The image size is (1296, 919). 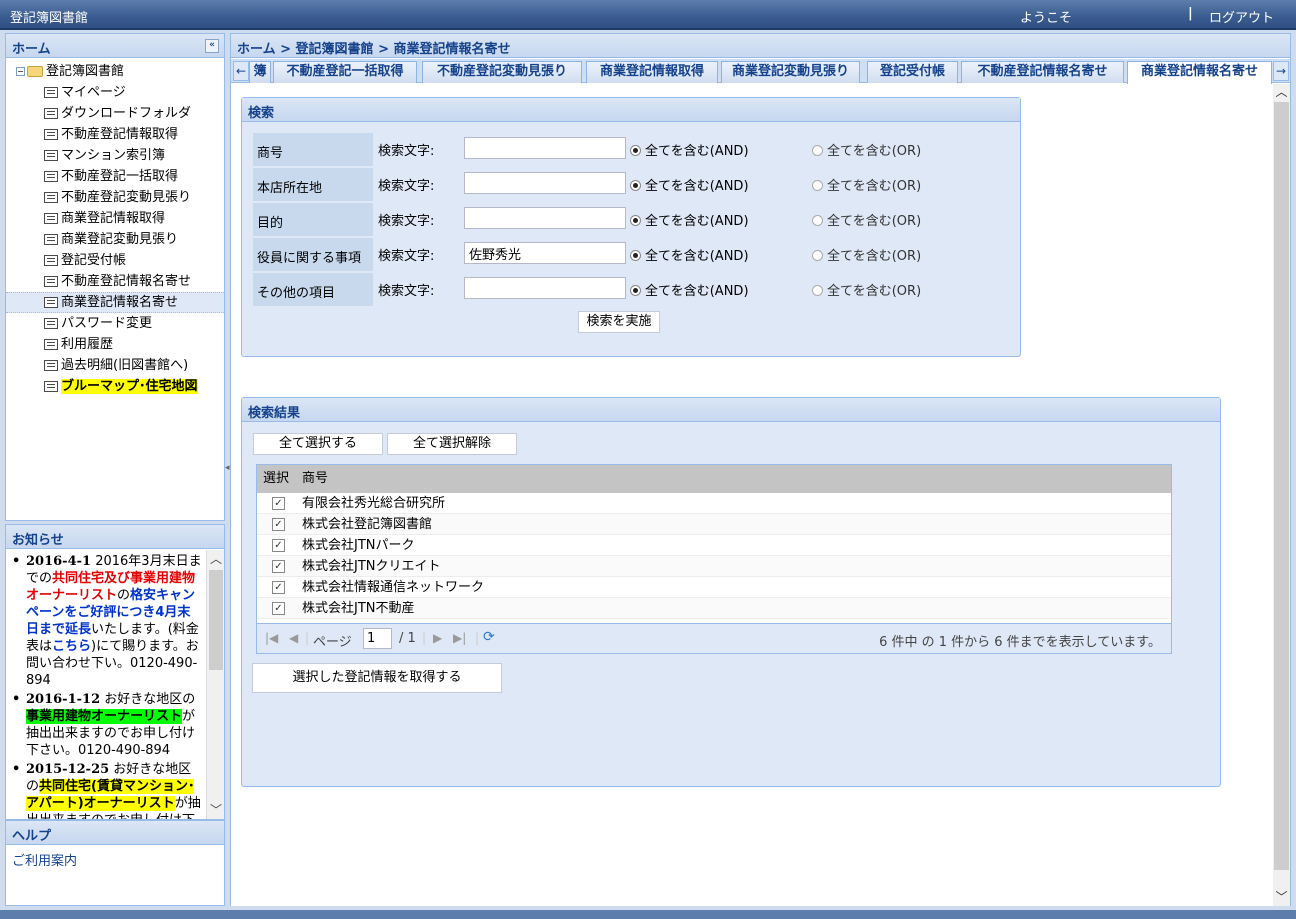 What do you see at coordinates (115, 176) in the screenshot?
I see `nav-item: 不動産登記一括取得` at bounding box center [115, 176].